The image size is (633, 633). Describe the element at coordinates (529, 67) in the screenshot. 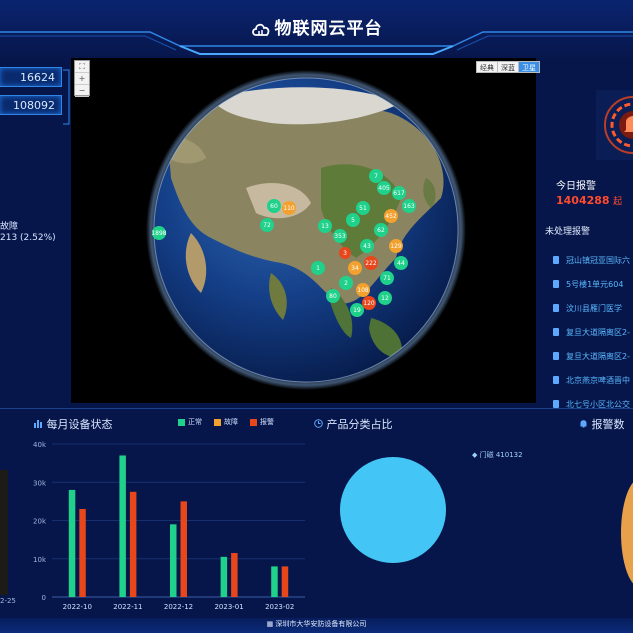

I see `map-type-satellite: 卫星` at that location.